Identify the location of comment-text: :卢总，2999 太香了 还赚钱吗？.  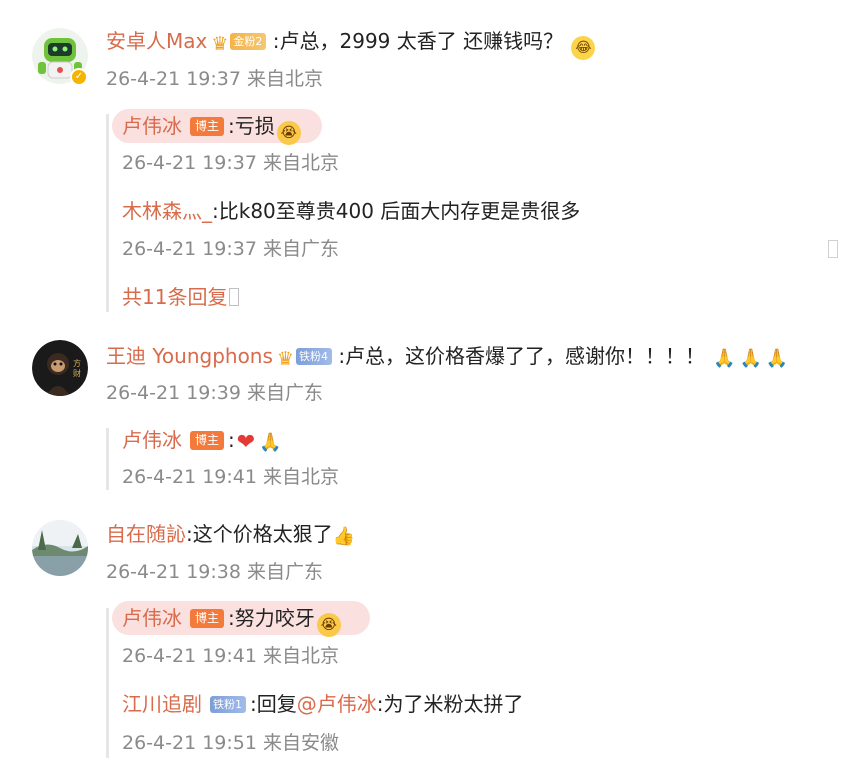
(418, 41).